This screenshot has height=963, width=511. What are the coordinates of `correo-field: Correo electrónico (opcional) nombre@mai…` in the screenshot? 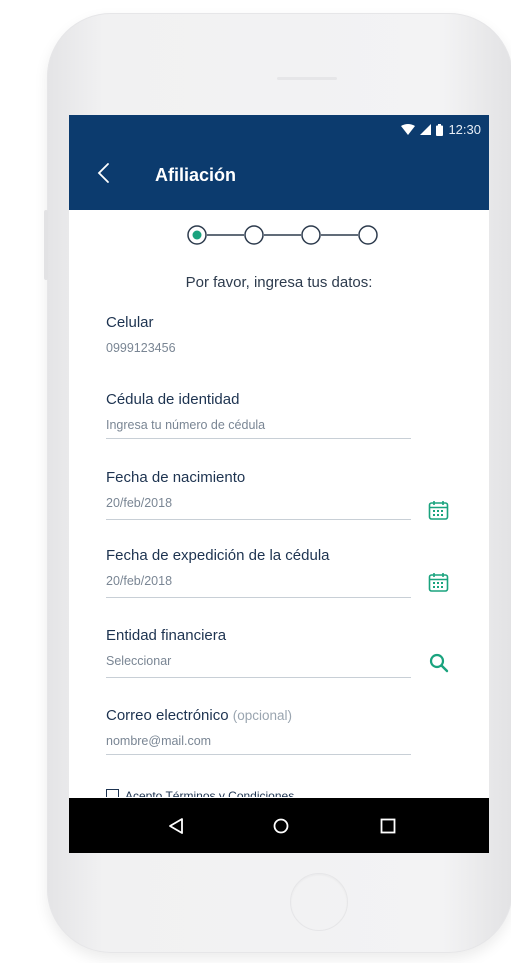 It's located at (258, 731).